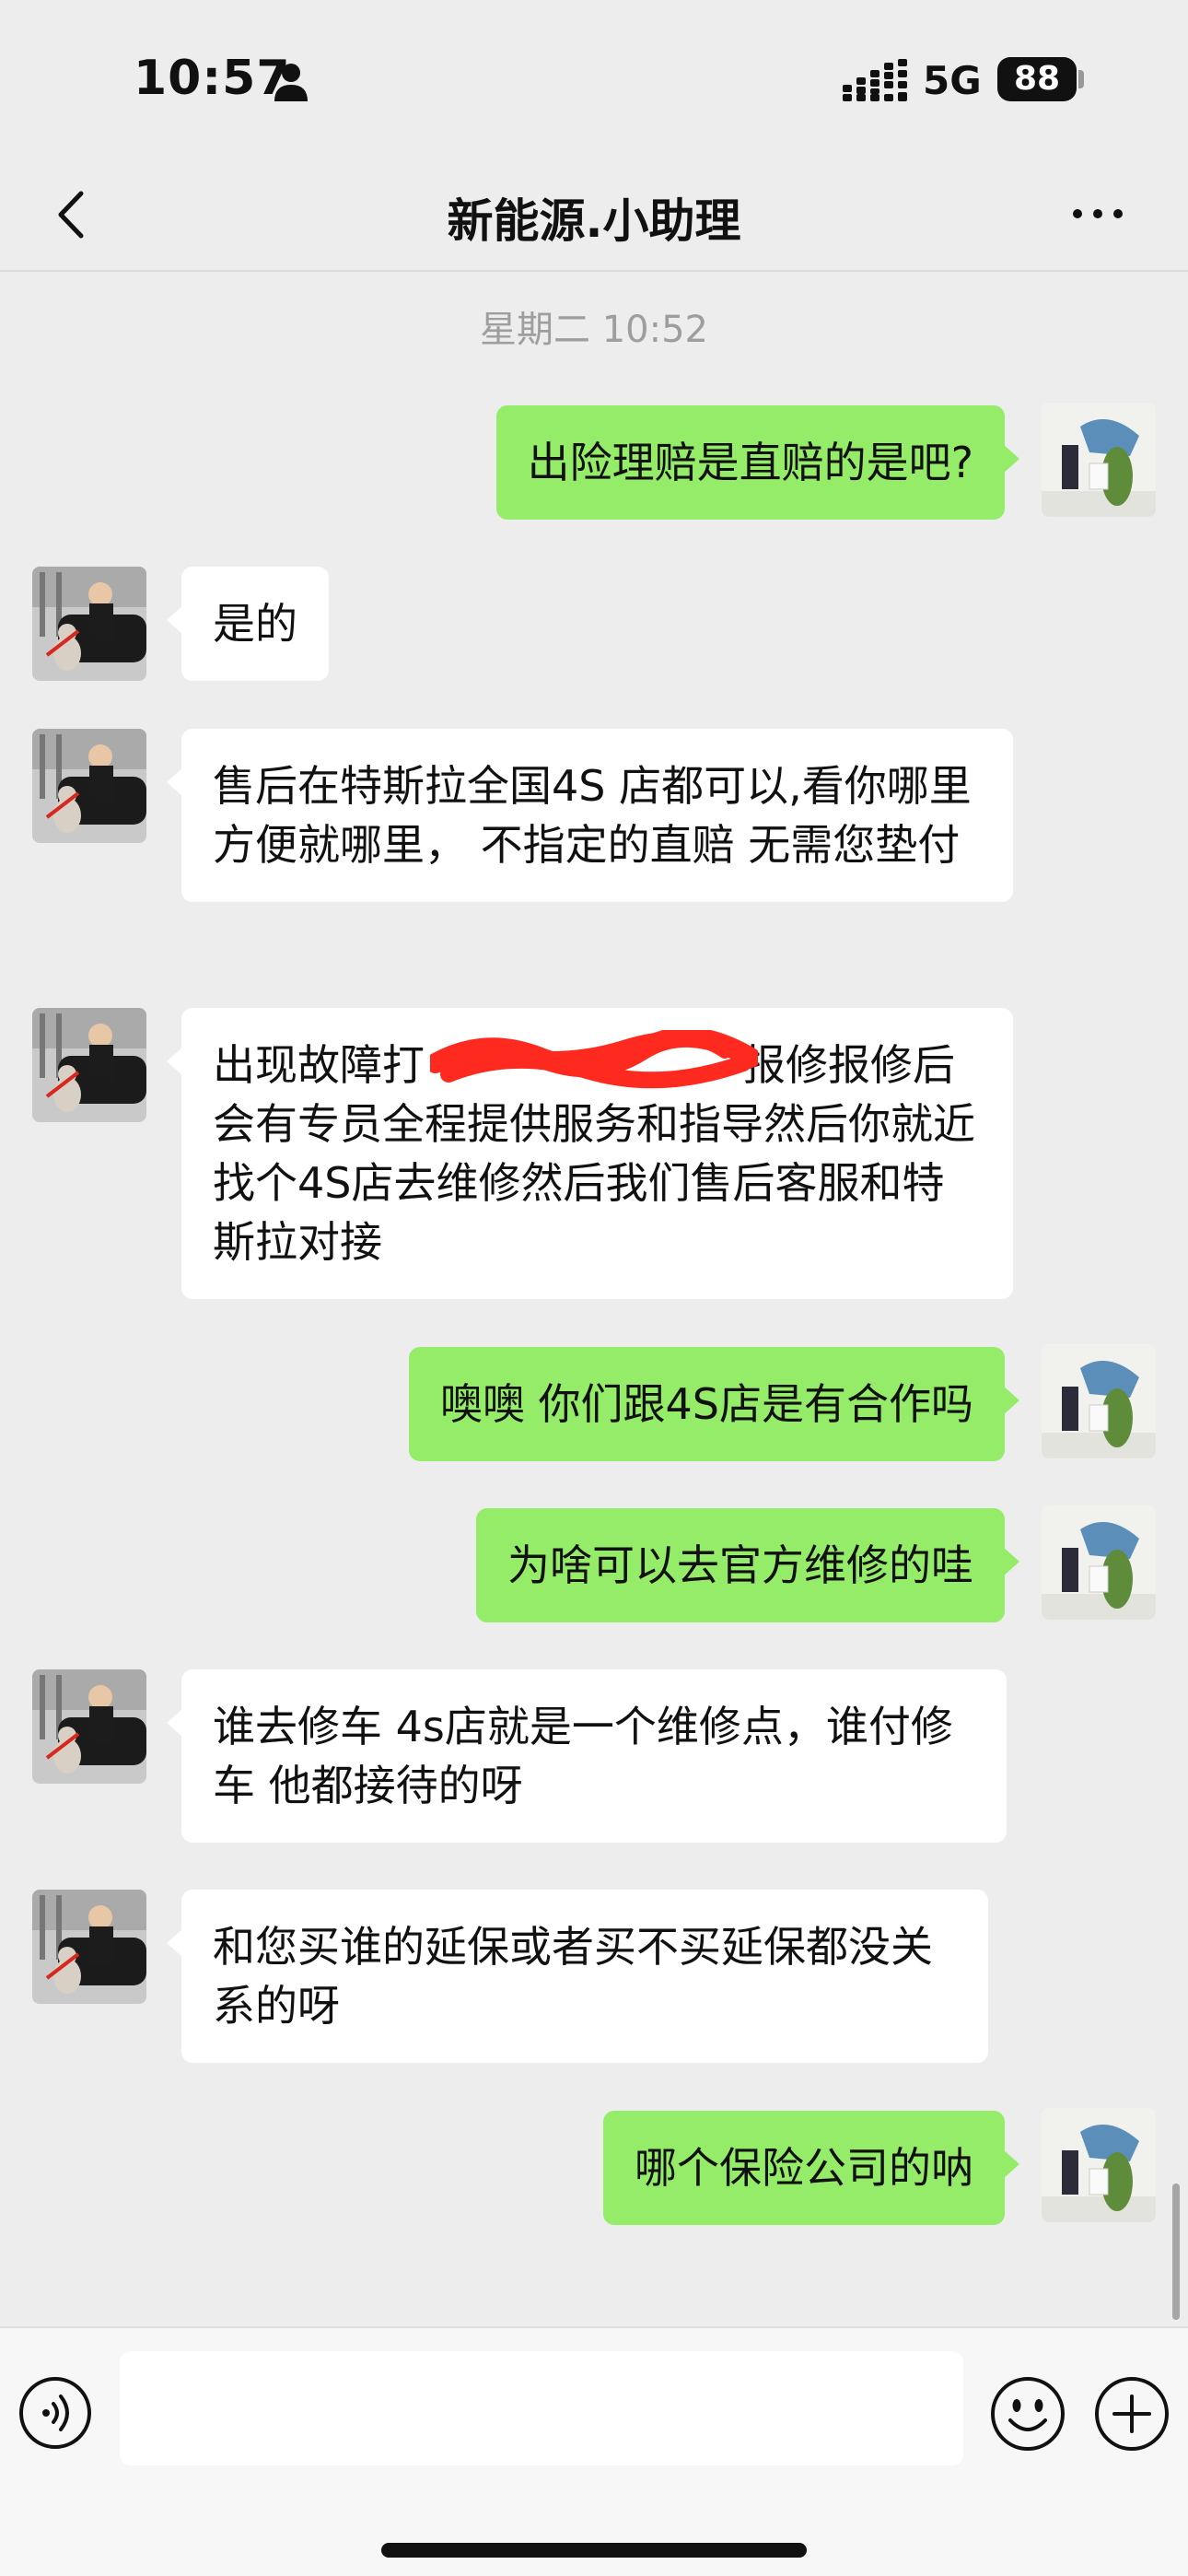 The height and width of the screenshot is (2576, 1188). Describe the element at coordinates (757, 462) in the screenshot. I see `message-bubble-outgoing: 出险理赔是直赔的是吧?` at that location.